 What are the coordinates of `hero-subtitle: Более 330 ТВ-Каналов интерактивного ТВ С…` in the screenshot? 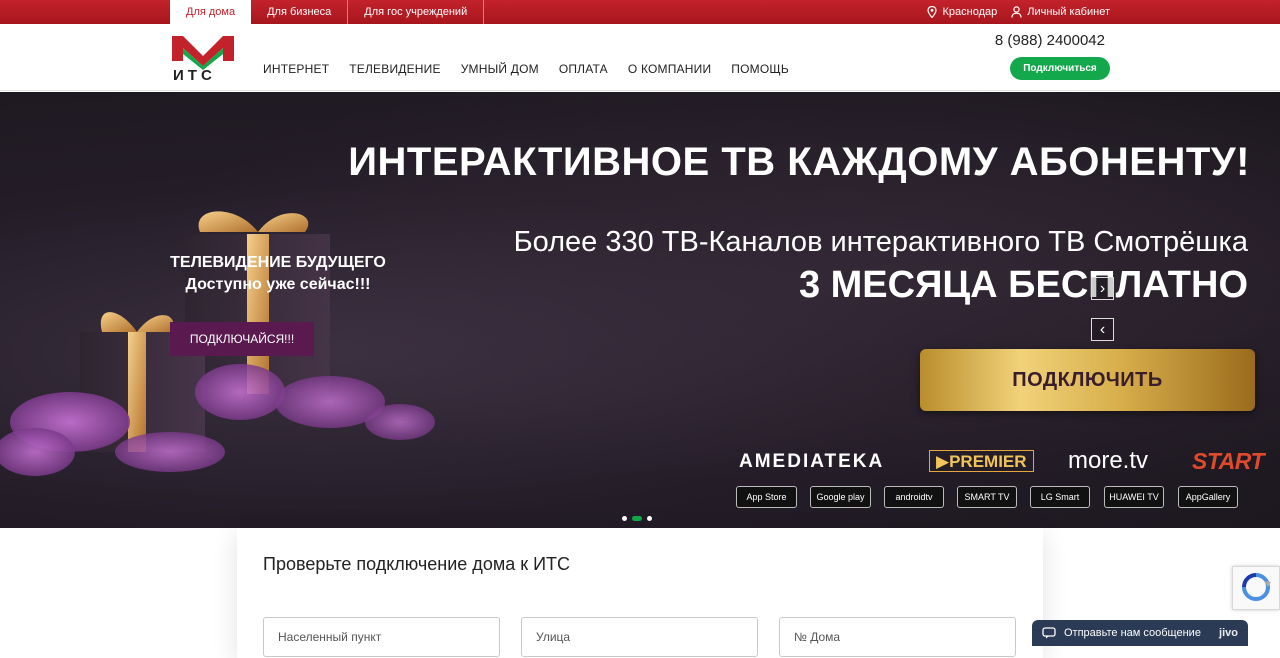 It's located at (880, 242).